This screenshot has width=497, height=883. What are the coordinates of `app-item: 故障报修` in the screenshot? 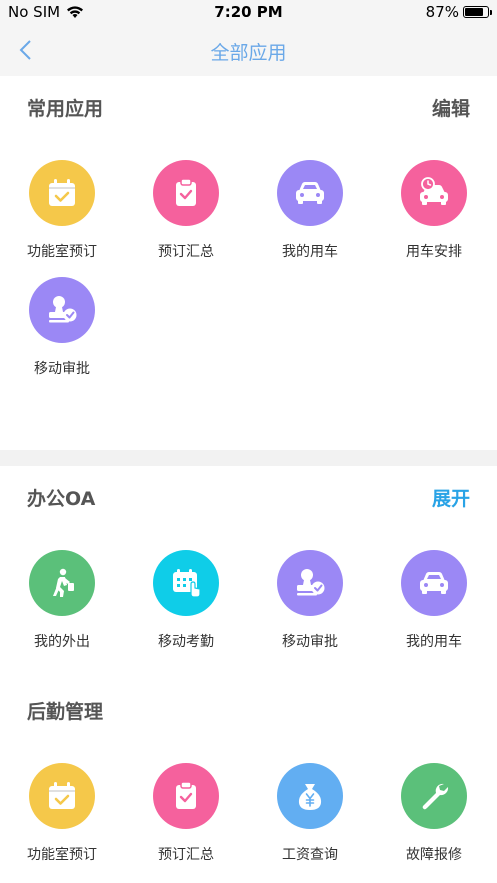 It's located at (434, 818).